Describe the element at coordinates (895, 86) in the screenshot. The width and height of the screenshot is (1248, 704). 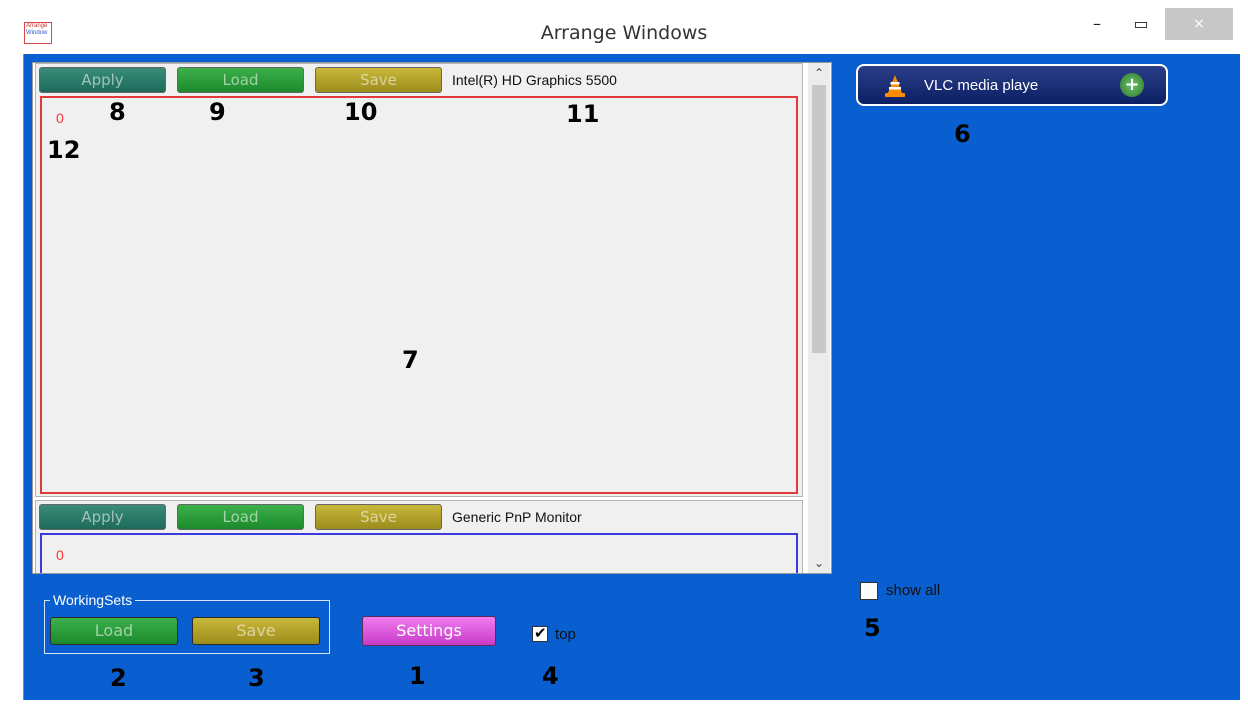
I see `vlc-cone-icon` at that location.